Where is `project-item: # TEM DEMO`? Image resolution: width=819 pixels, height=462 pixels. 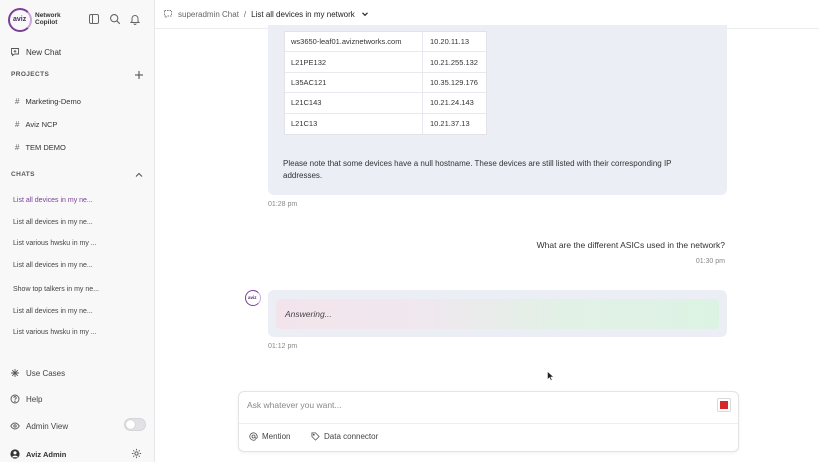 project-item: # TEM DEMO is located at coordinates (40, 147).